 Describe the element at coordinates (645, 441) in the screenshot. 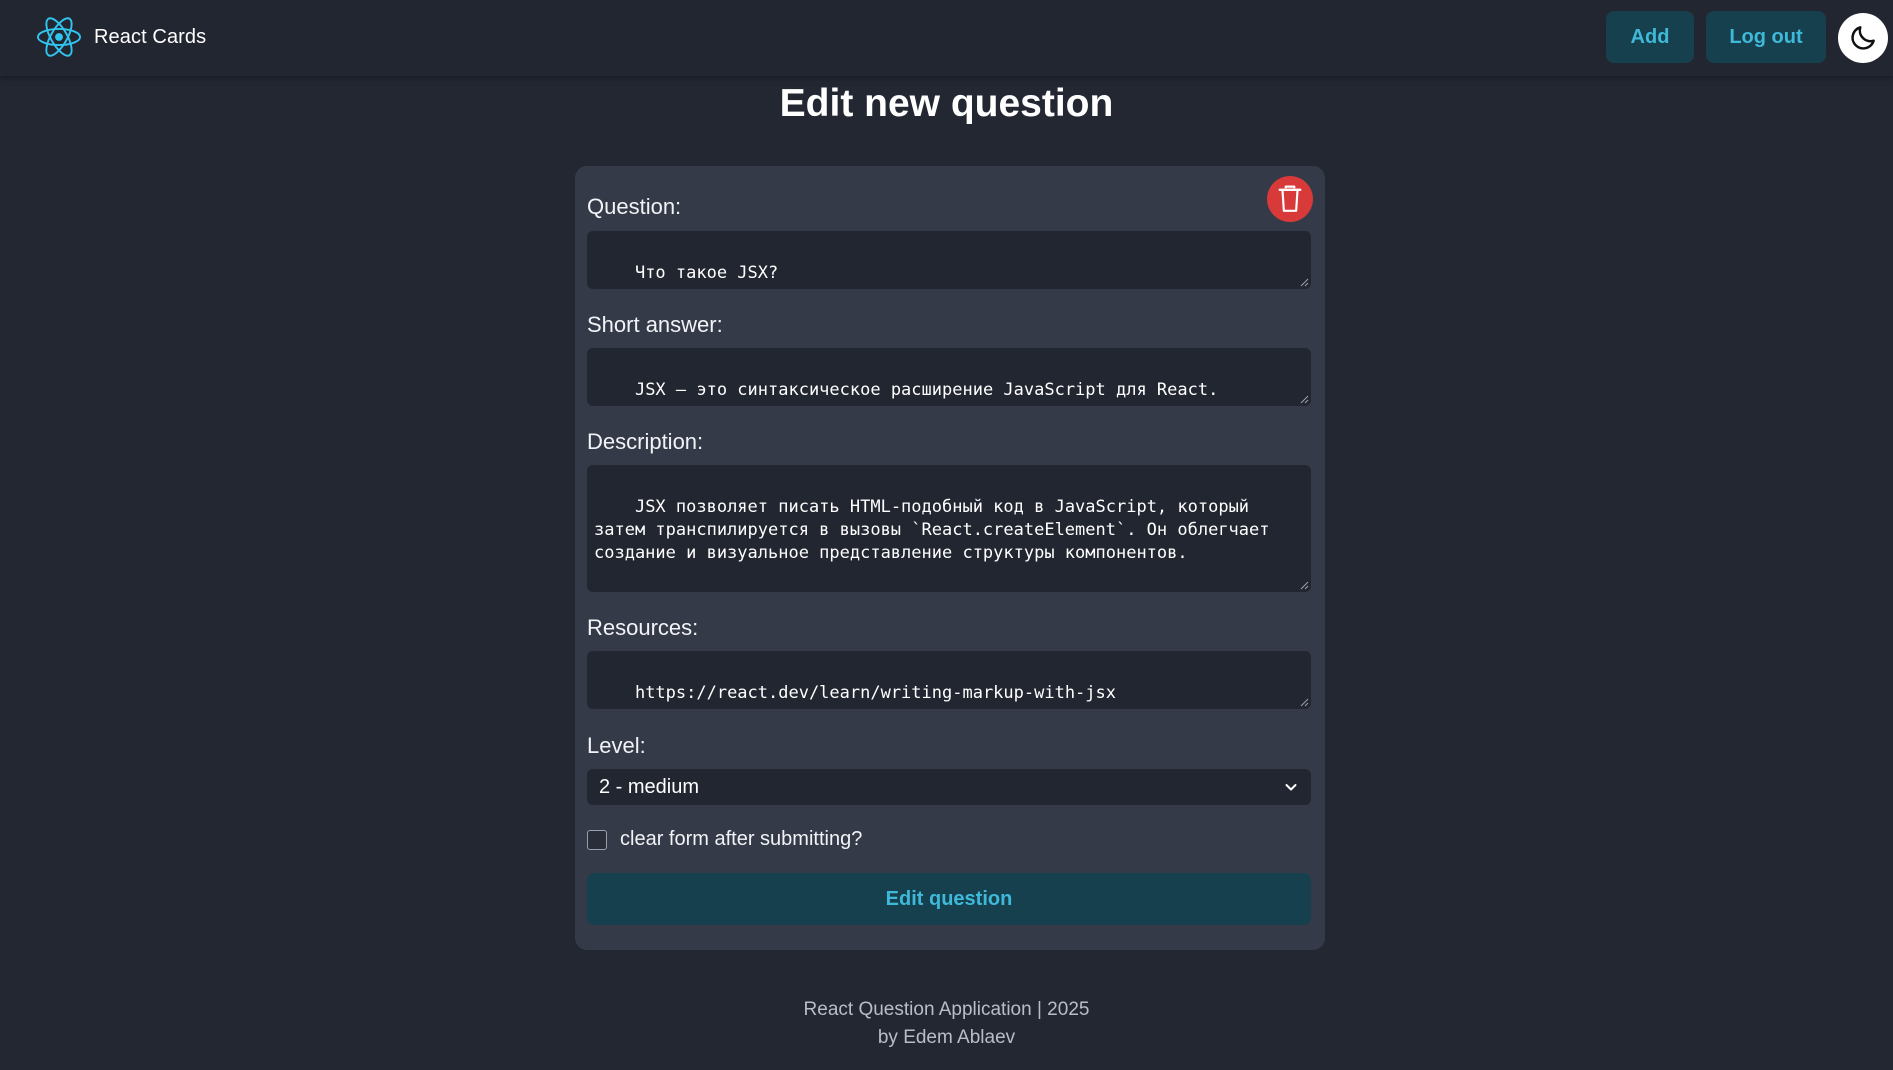

I see `description-label: Description:` at that location.